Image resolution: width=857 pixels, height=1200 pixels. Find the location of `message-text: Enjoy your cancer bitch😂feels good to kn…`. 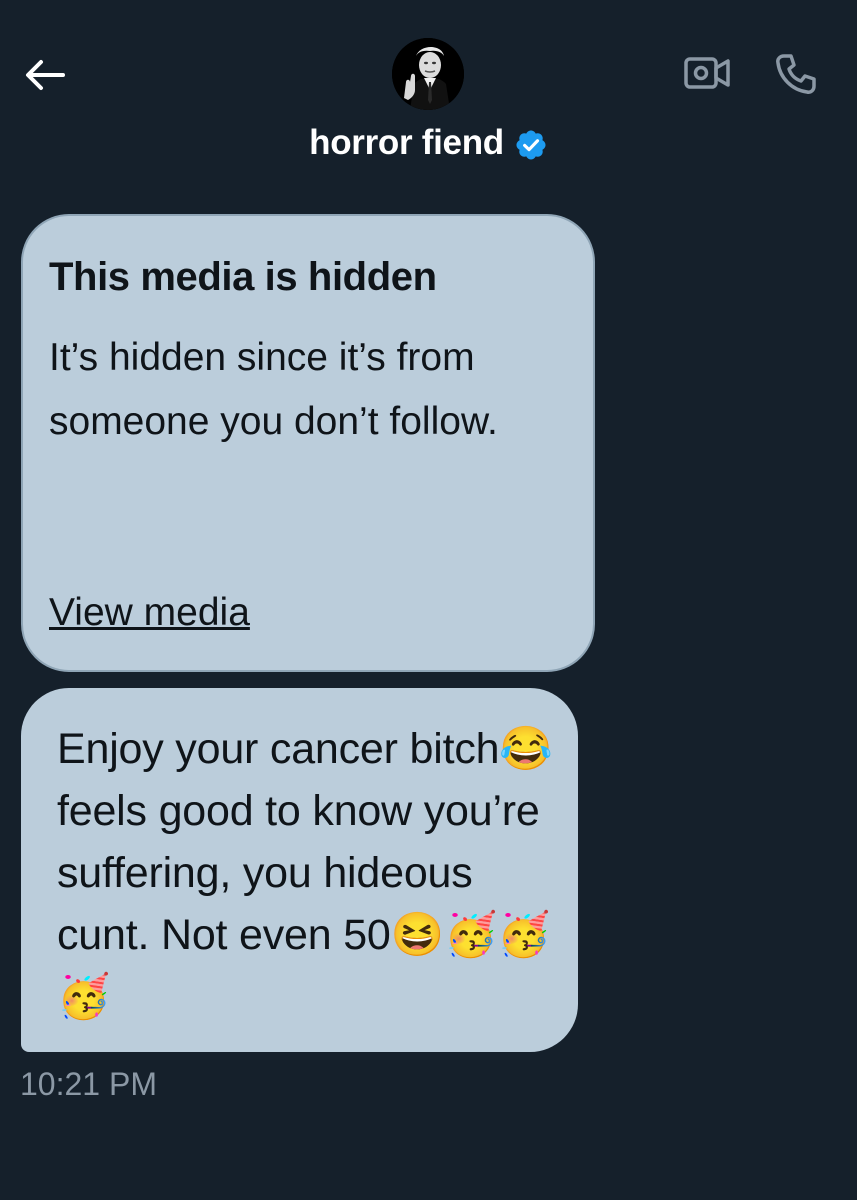

message-text: Enjoy your cancer bitch😂feels good to kn… is located at coordinates (305, 873).